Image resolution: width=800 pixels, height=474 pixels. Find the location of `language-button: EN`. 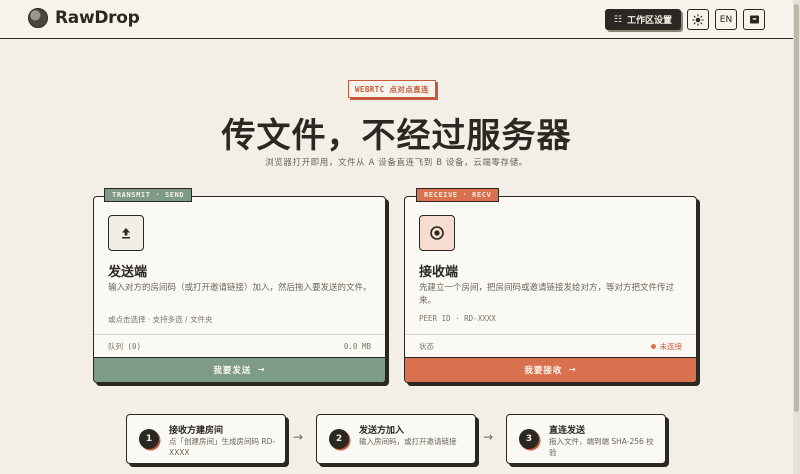

language-button: EN is located at coordinates (726, 19).